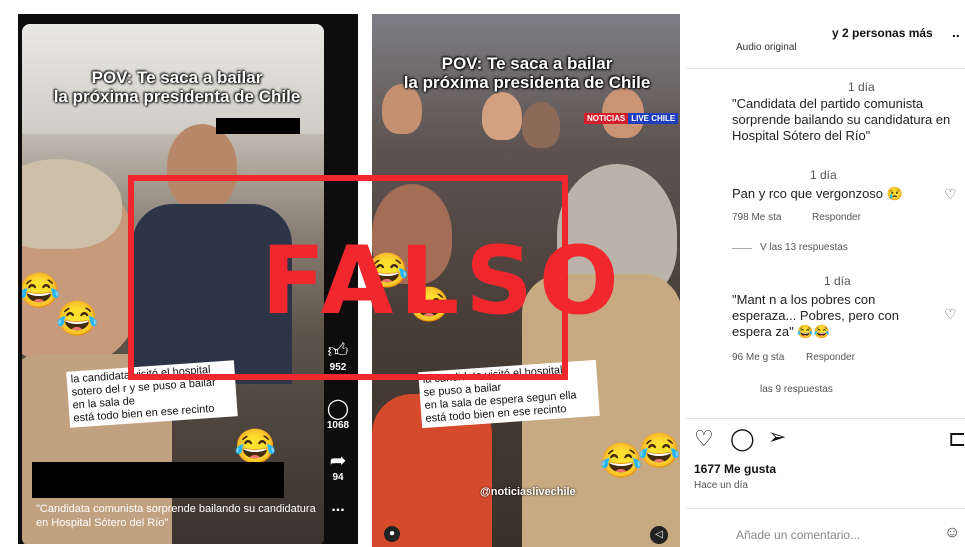 Image resolution: width=965 pixels, height=547 pixels. What do you see at coordinates (796, 389) in the screenshot?
I see `view-replies: las 9 respuestas` at bounding box center [796, 389].